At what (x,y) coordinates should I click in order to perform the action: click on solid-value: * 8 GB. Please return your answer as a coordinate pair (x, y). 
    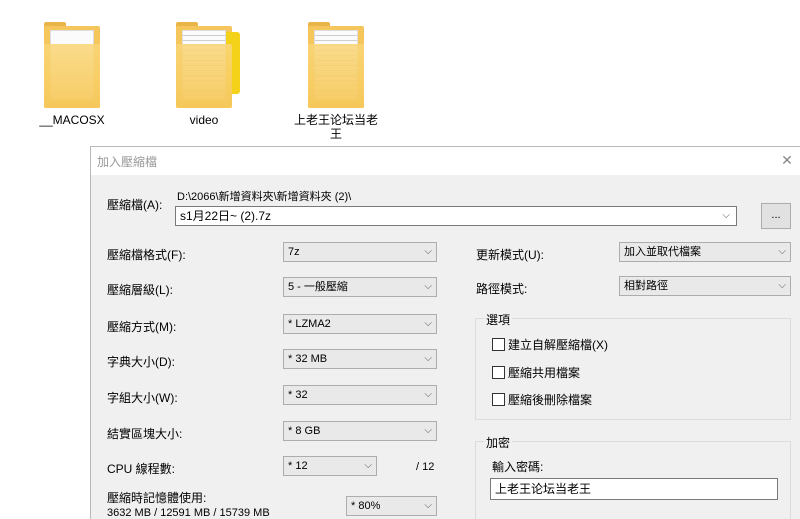
    Looking at the image, I should click on (304, 431).